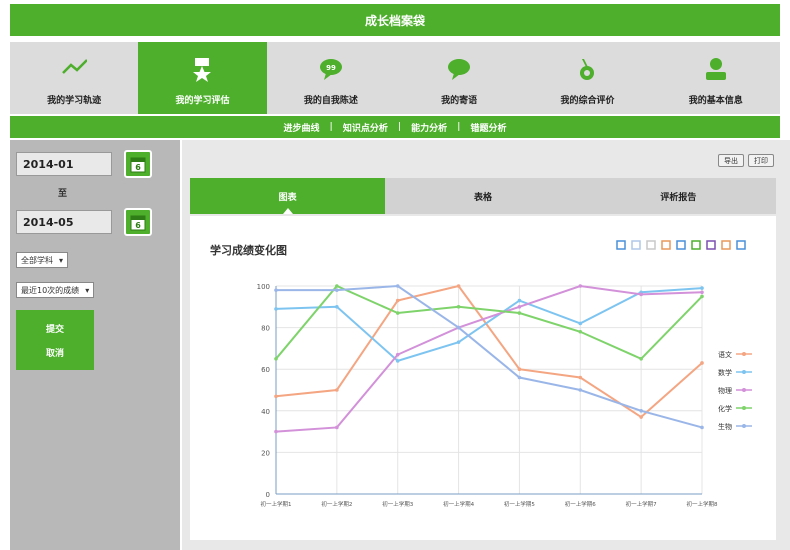 The height and width of the screenshot is (550, 790). I want to click on legend-label: 物理, so click(725, 390).